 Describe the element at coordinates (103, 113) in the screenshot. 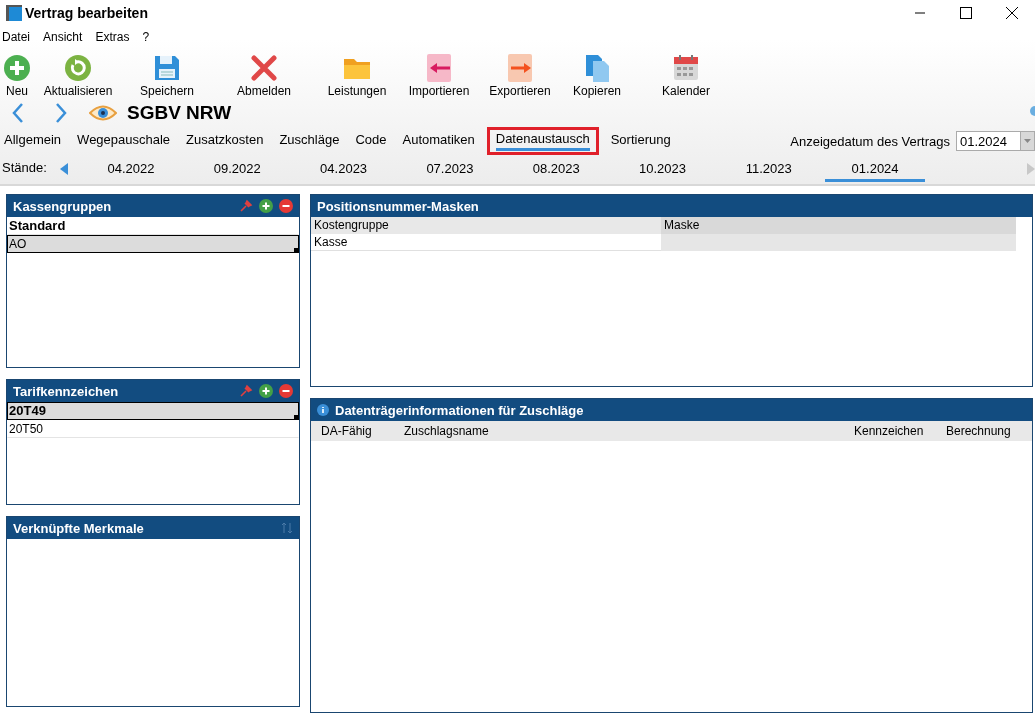

I see `eye-icon` at that location.